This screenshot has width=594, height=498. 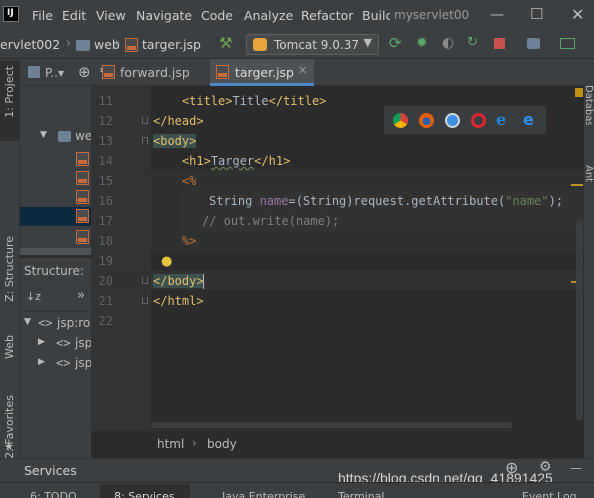 I want to click on error-stripe-mark, so click(x=577, y=185).